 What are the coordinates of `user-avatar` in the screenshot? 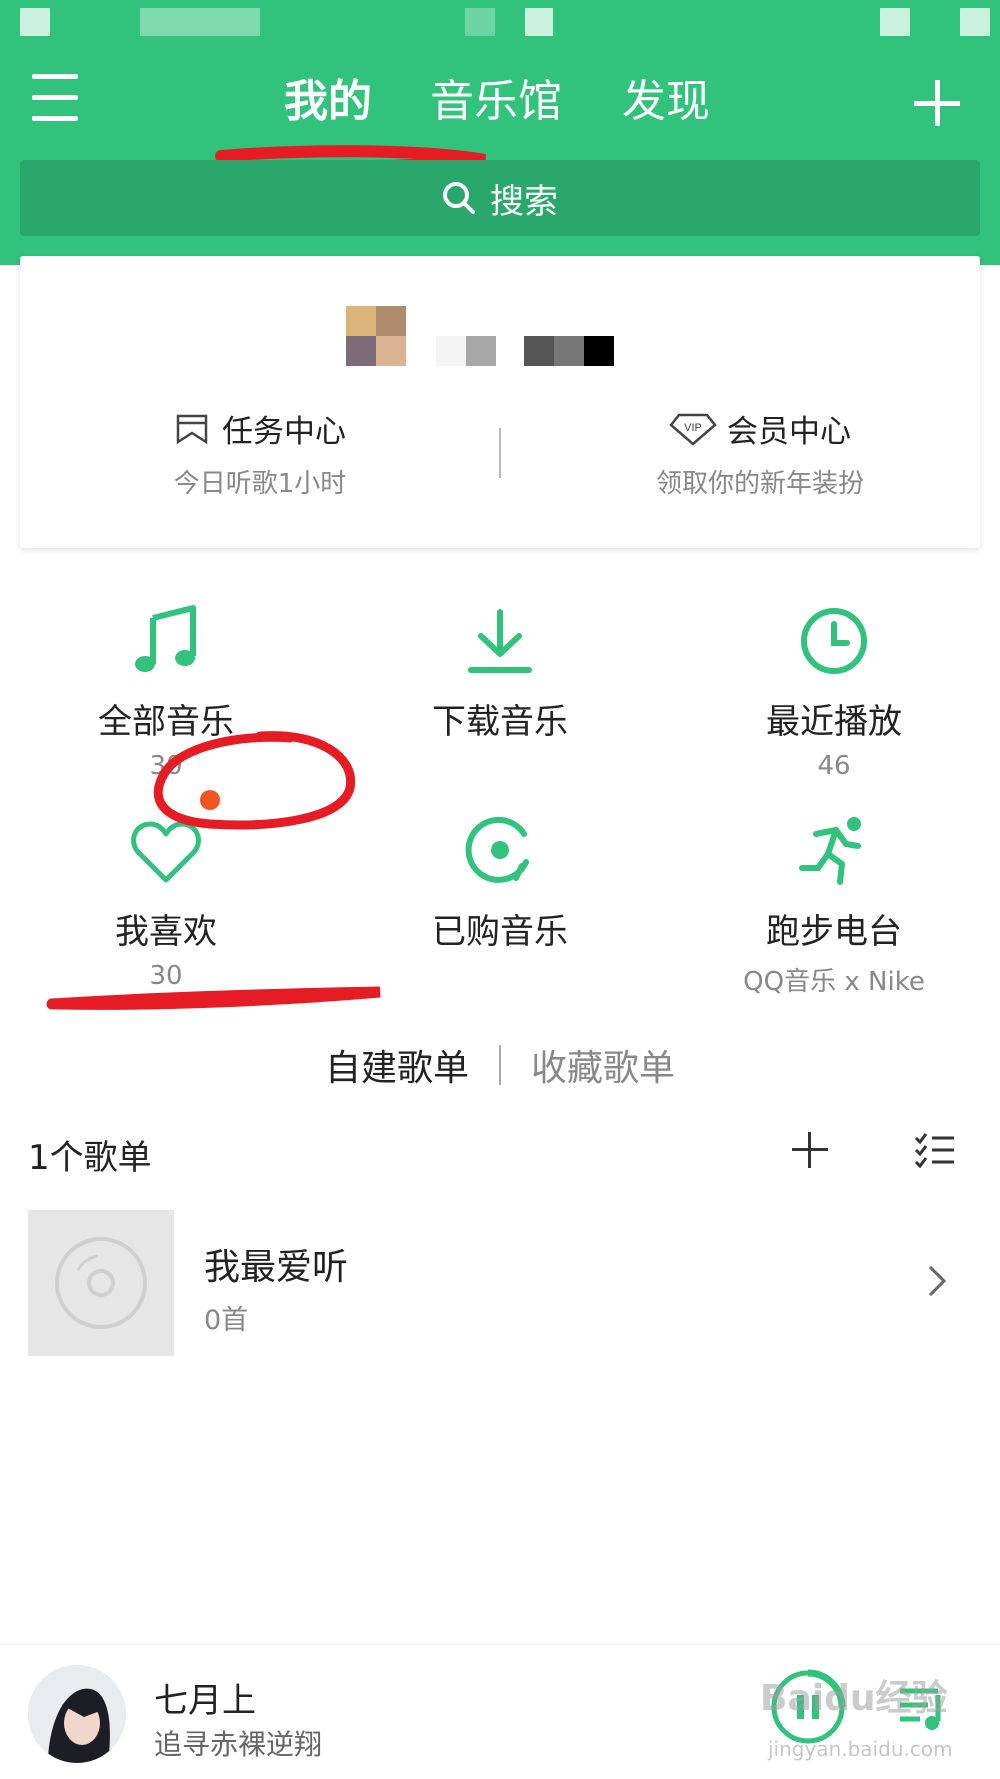 It's located at (481, 336).